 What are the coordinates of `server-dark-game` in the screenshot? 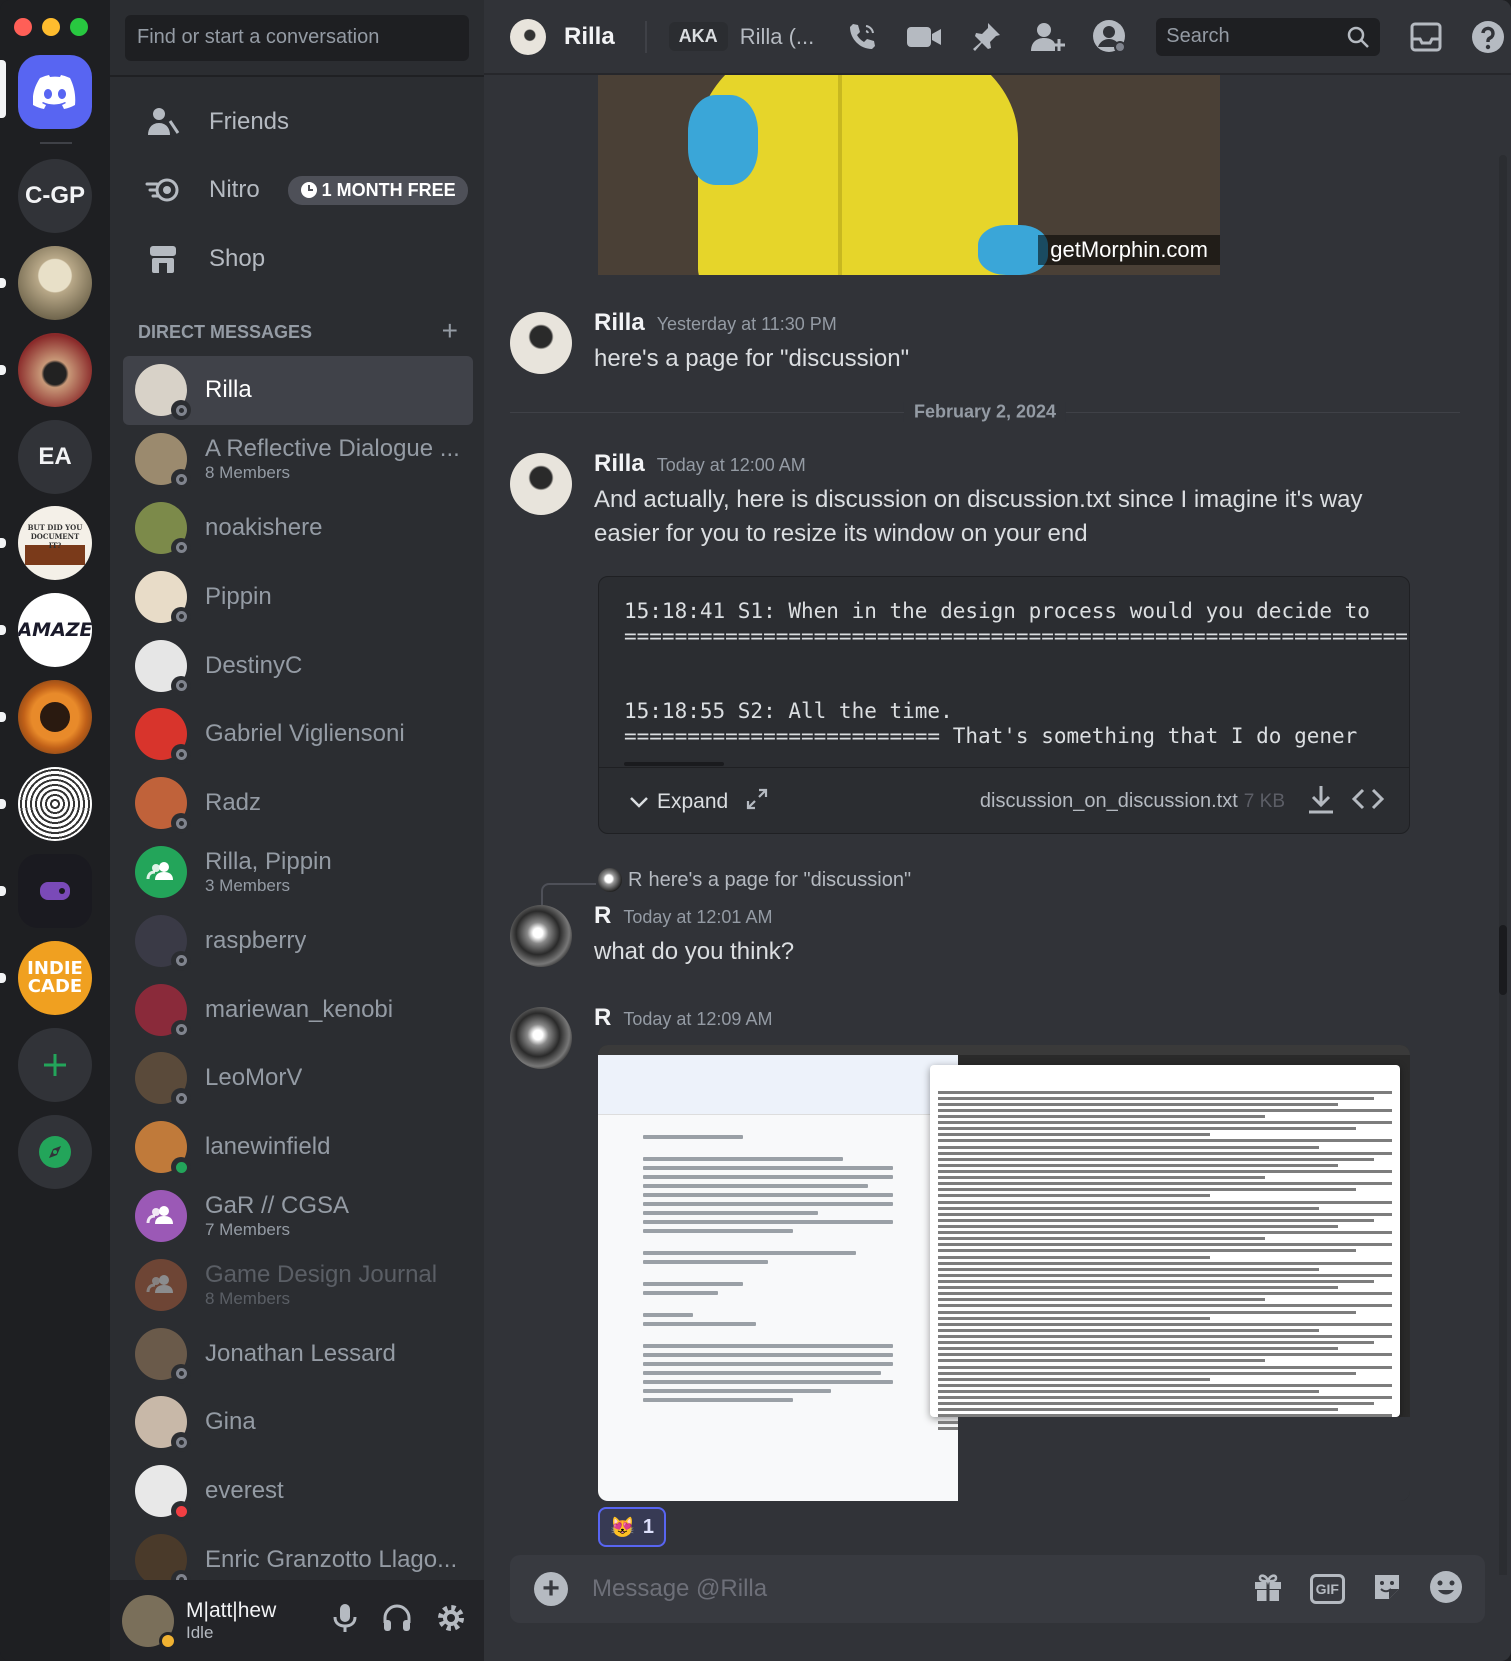 It's located at (55, 891).